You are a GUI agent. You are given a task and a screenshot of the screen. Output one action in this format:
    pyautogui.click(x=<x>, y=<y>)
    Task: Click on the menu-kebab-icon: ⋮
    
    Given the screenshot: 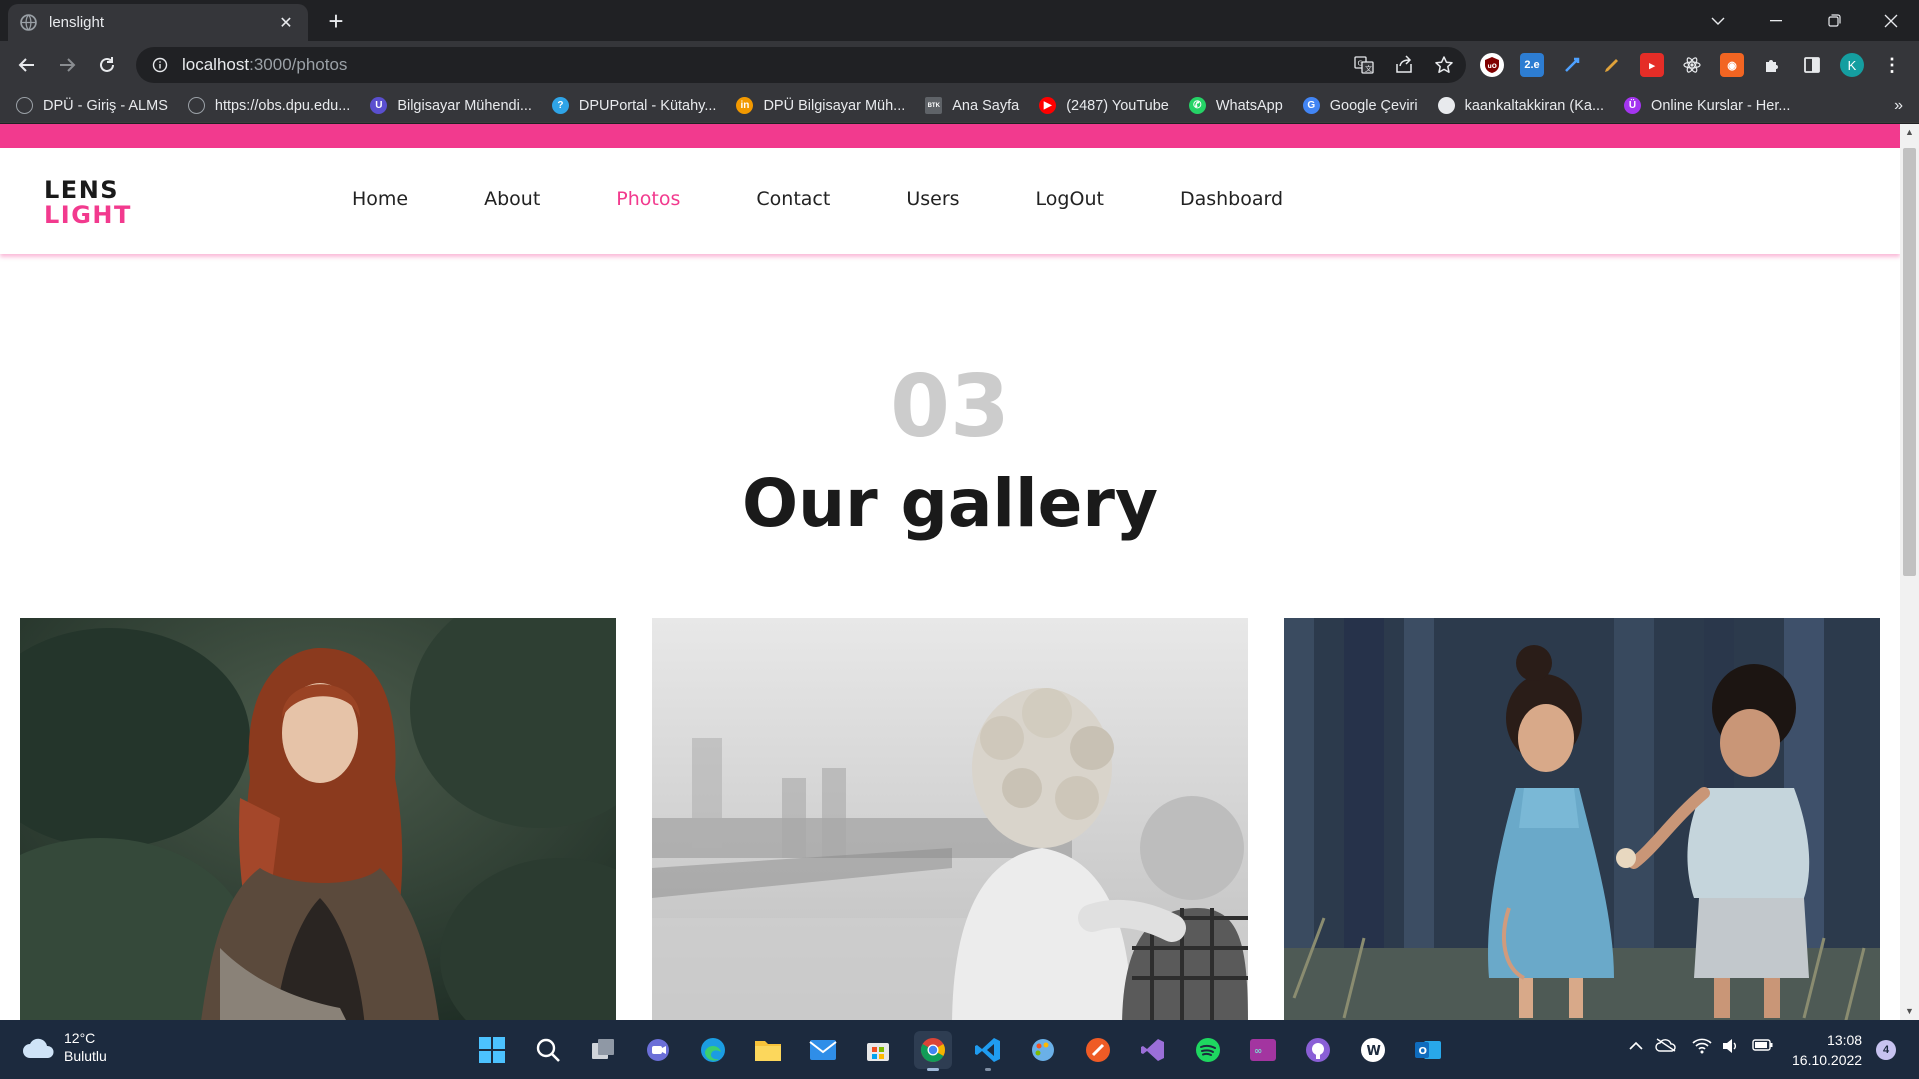 What is the action you would take?
    pyautogui.click(x=1892, y=65)
    